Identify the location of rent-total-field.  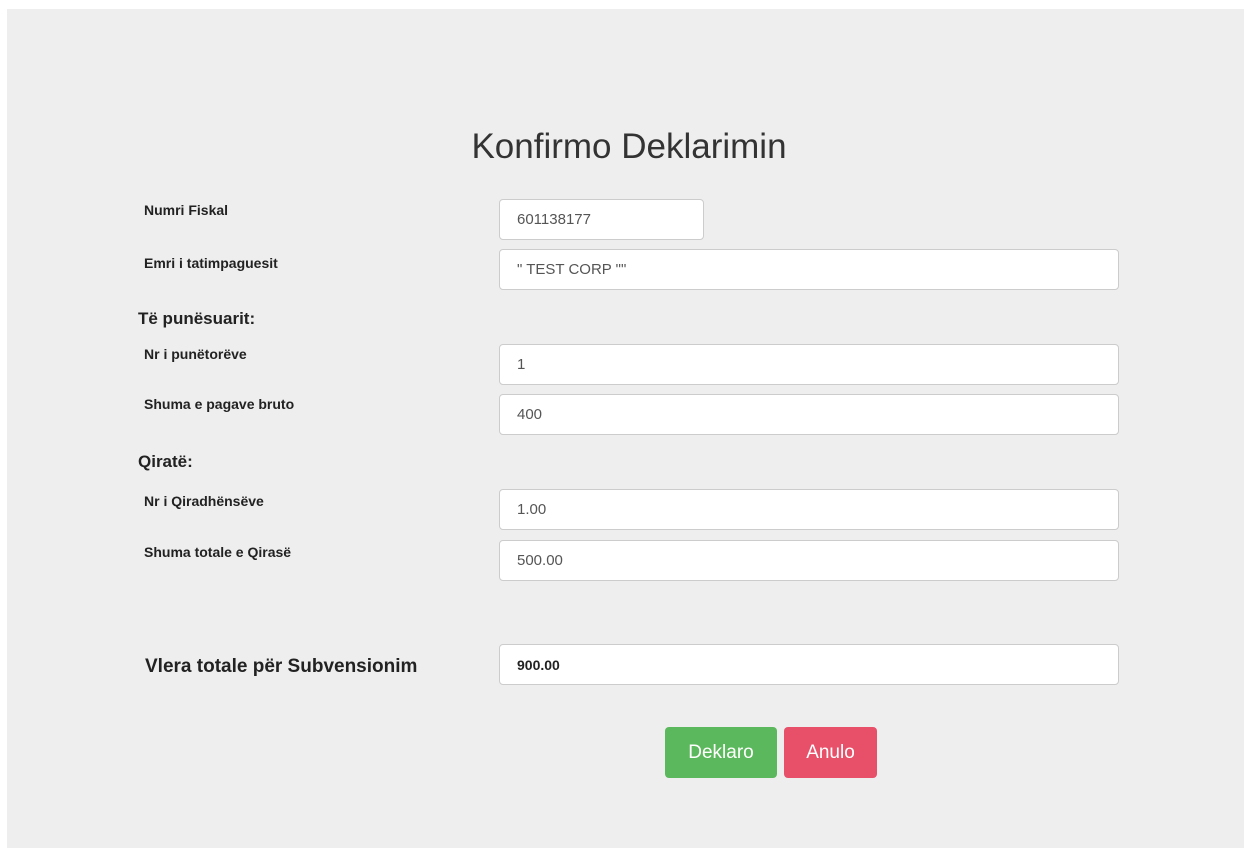
(809, 560).